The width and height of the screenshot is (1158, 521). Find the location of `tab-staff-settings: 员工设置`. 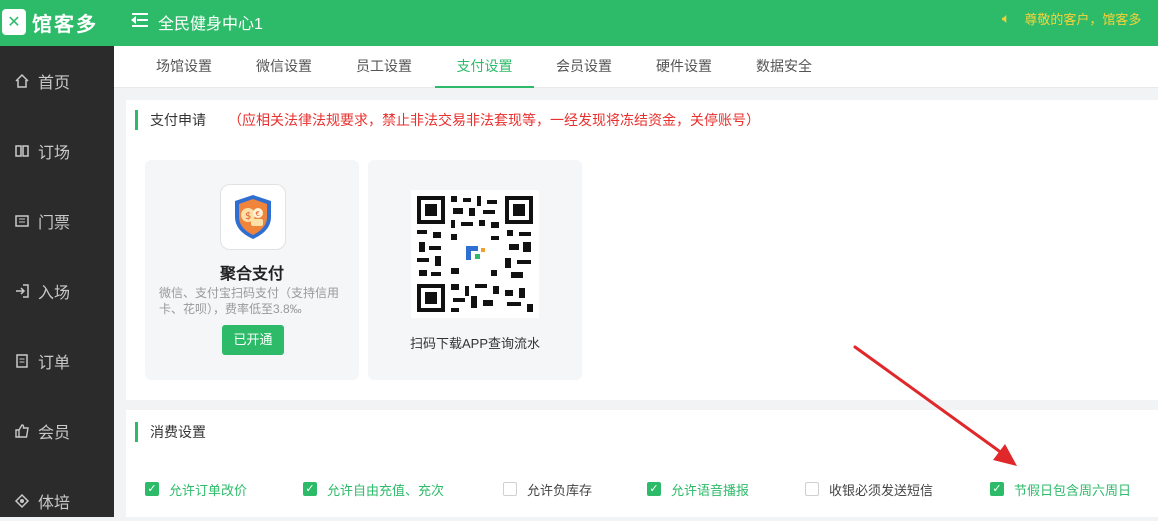

tab-staff-settings: 员工设置 is located at coordinates (384, 67).